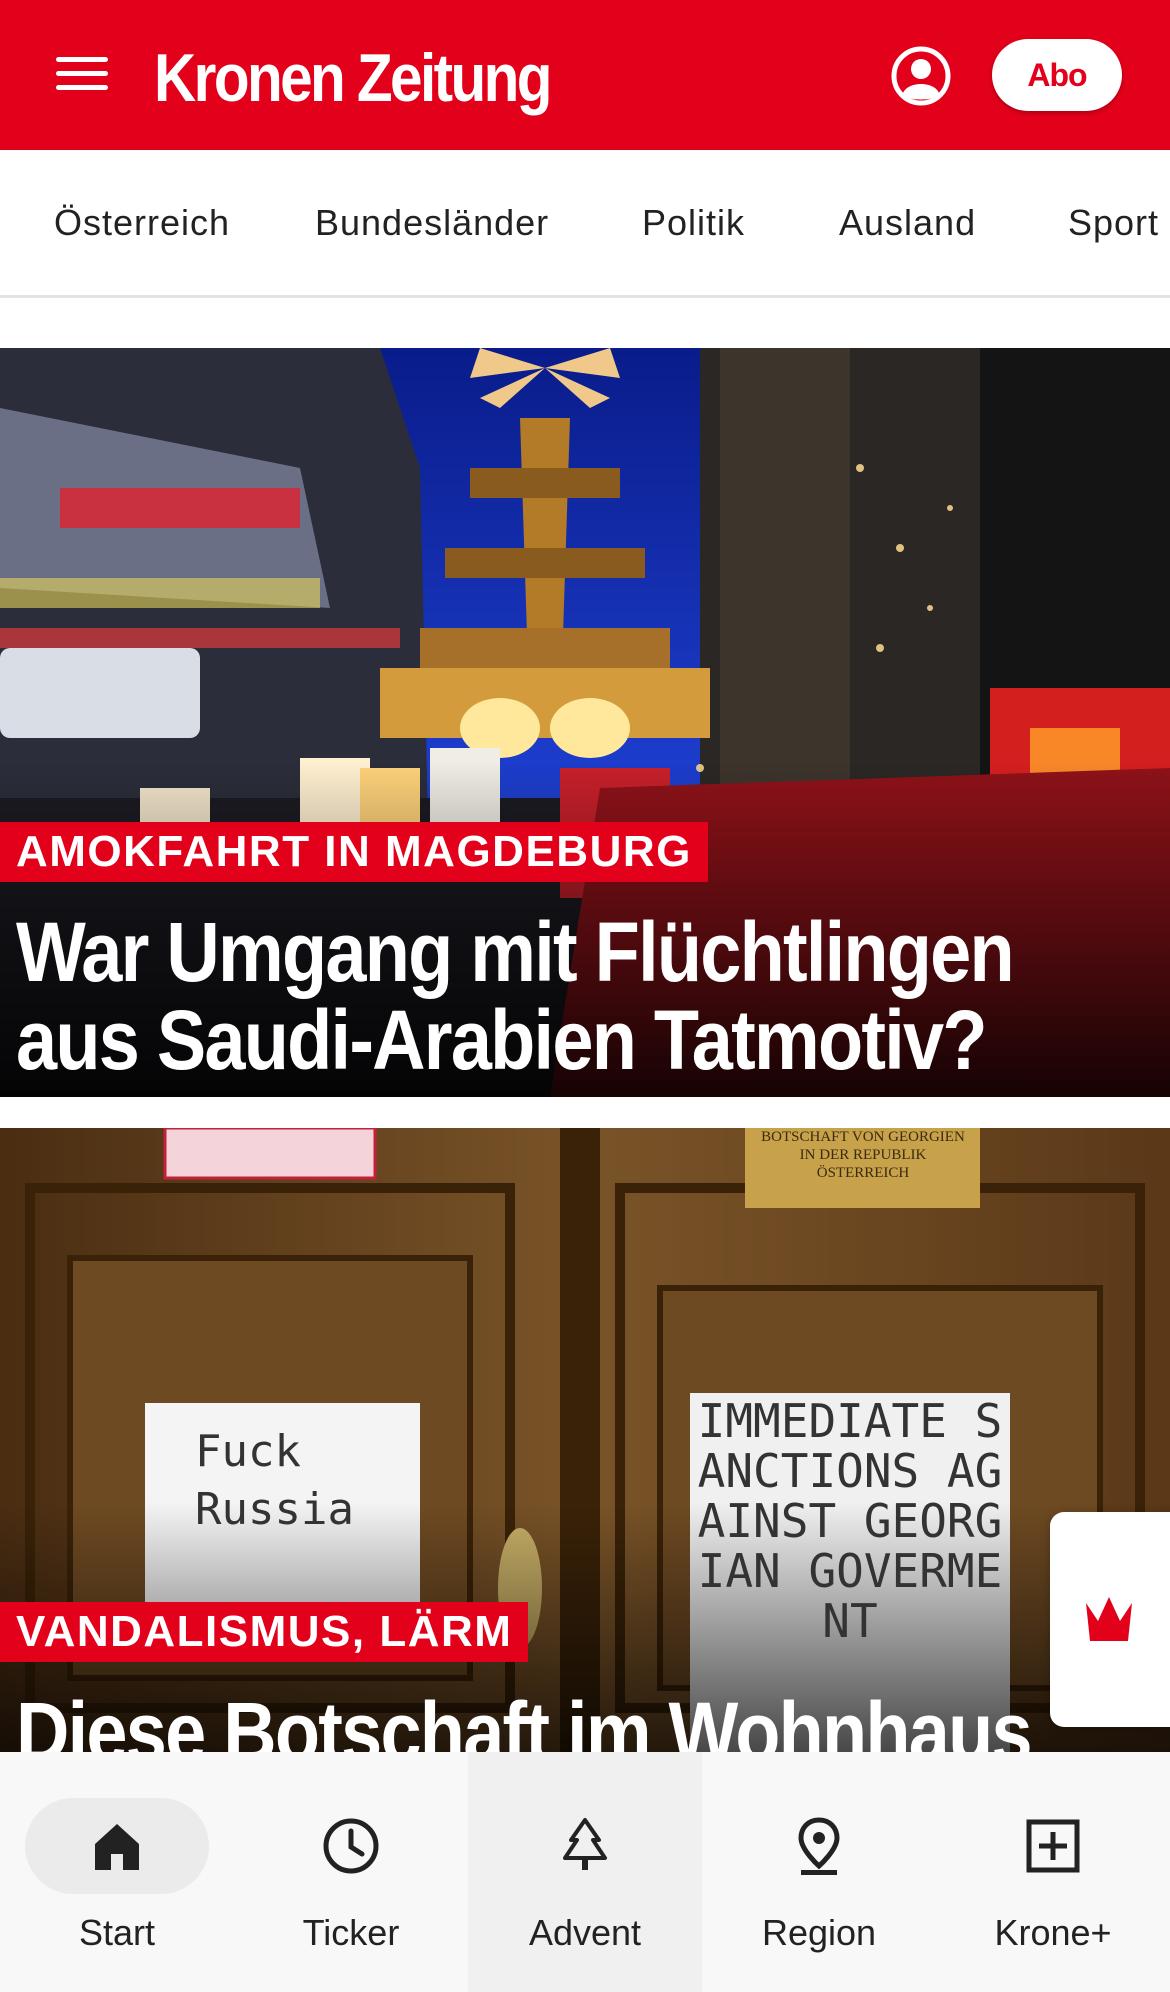 Image resolution: width=1170 pixels, height=1992 pixels. Describe the element at coordinates (585, 1932) in the screenshot. I see `nav-label: Advent` at that location.